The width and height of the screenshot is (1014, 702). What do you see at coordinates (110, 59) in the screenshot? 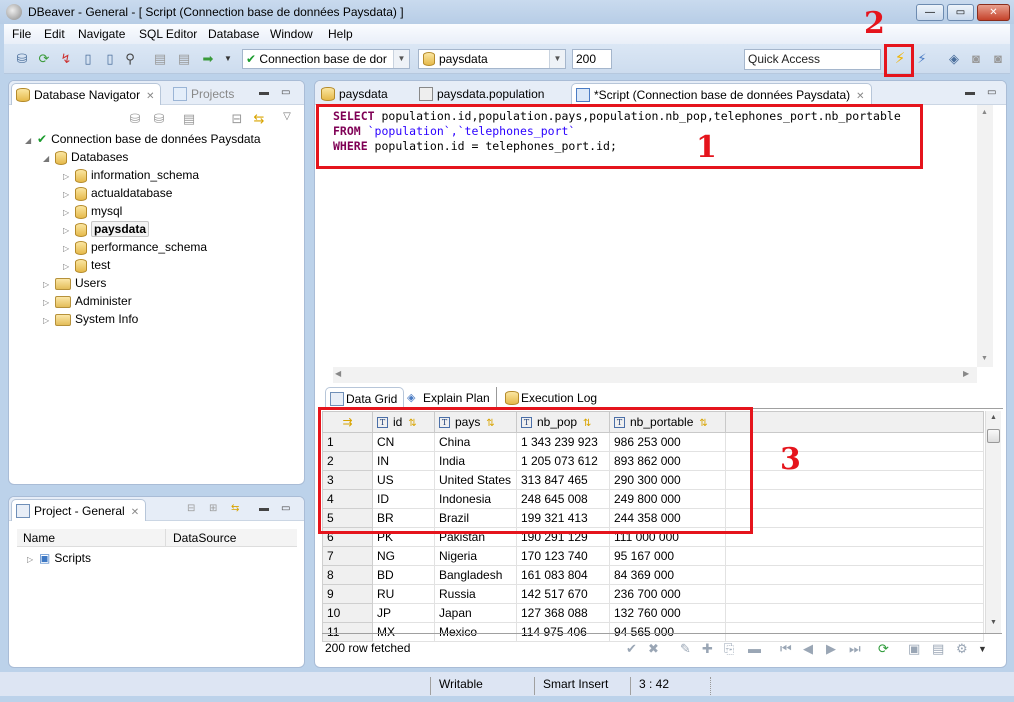
I see `new-script-icon: ▯` at bounding box center [110, 59].